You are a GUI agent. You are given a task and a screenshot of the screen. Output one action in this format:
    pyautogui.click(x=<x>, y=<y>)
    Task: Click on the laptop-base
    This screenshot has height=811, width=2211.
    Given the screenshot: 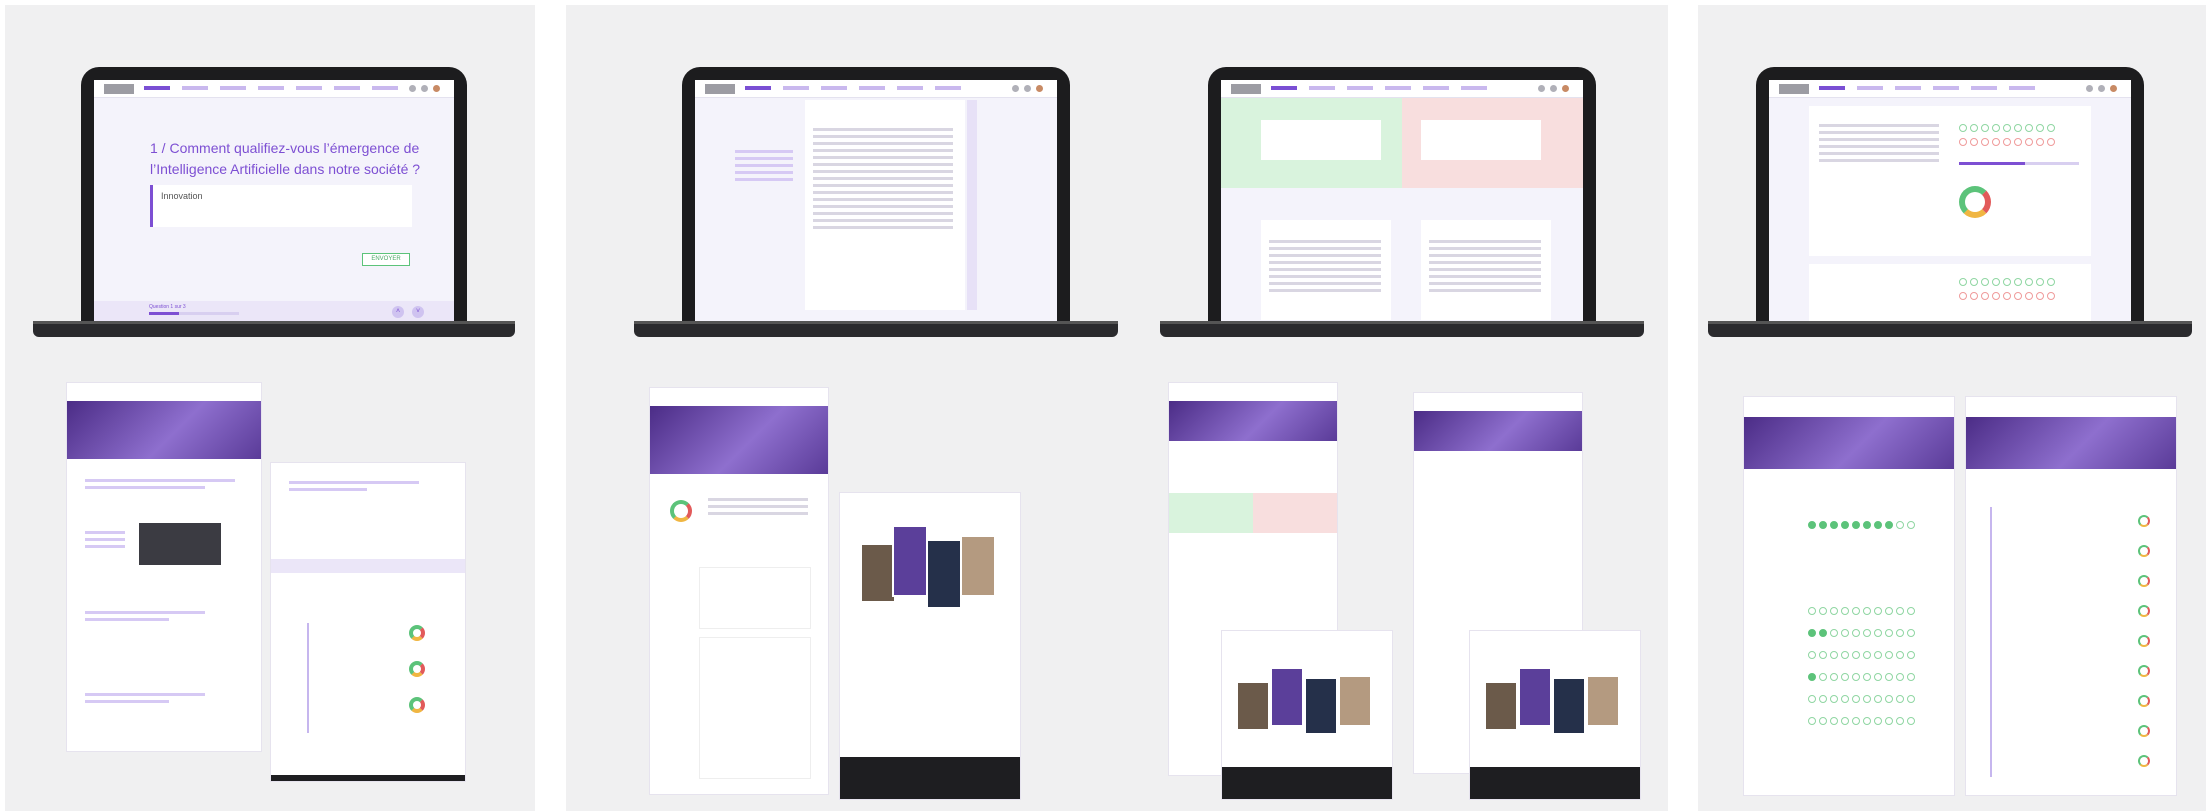 What is the action you would take?
    pyautogui.click(x=876, y=329)
    